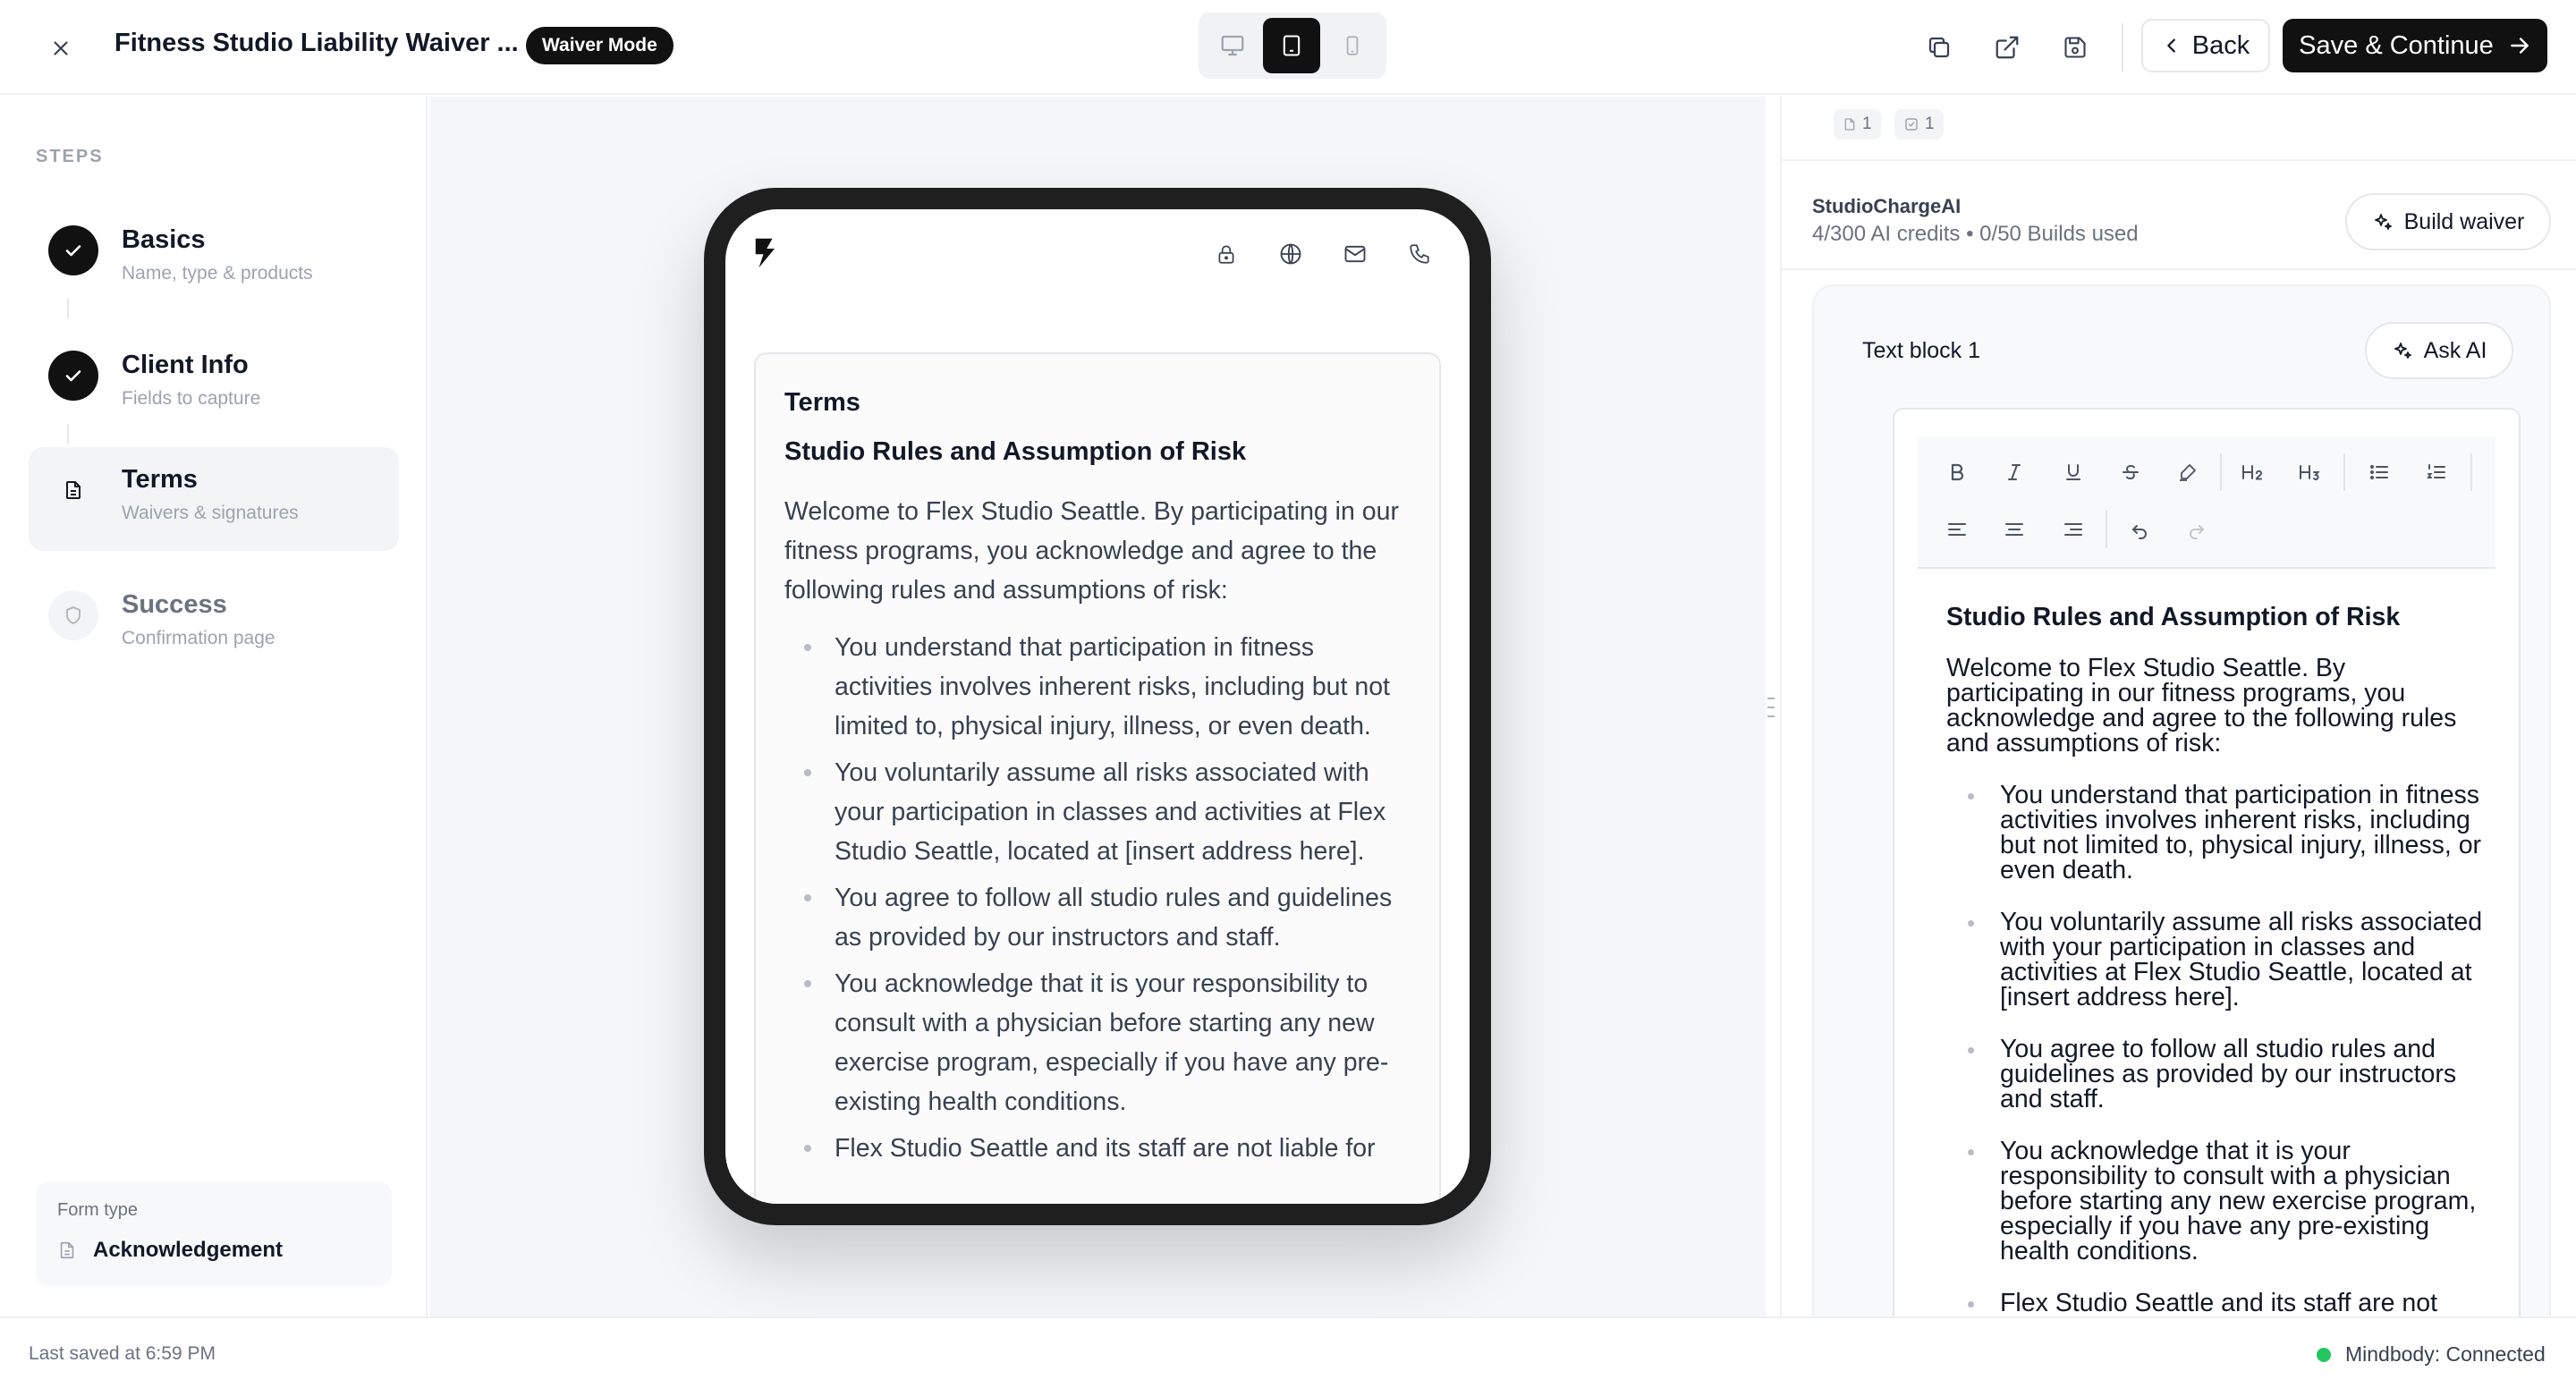  What do you see at coordinates (1857, 125) in the screenshot?
I see `pages-count-chip: 1` at bounding box center [1857, 125].